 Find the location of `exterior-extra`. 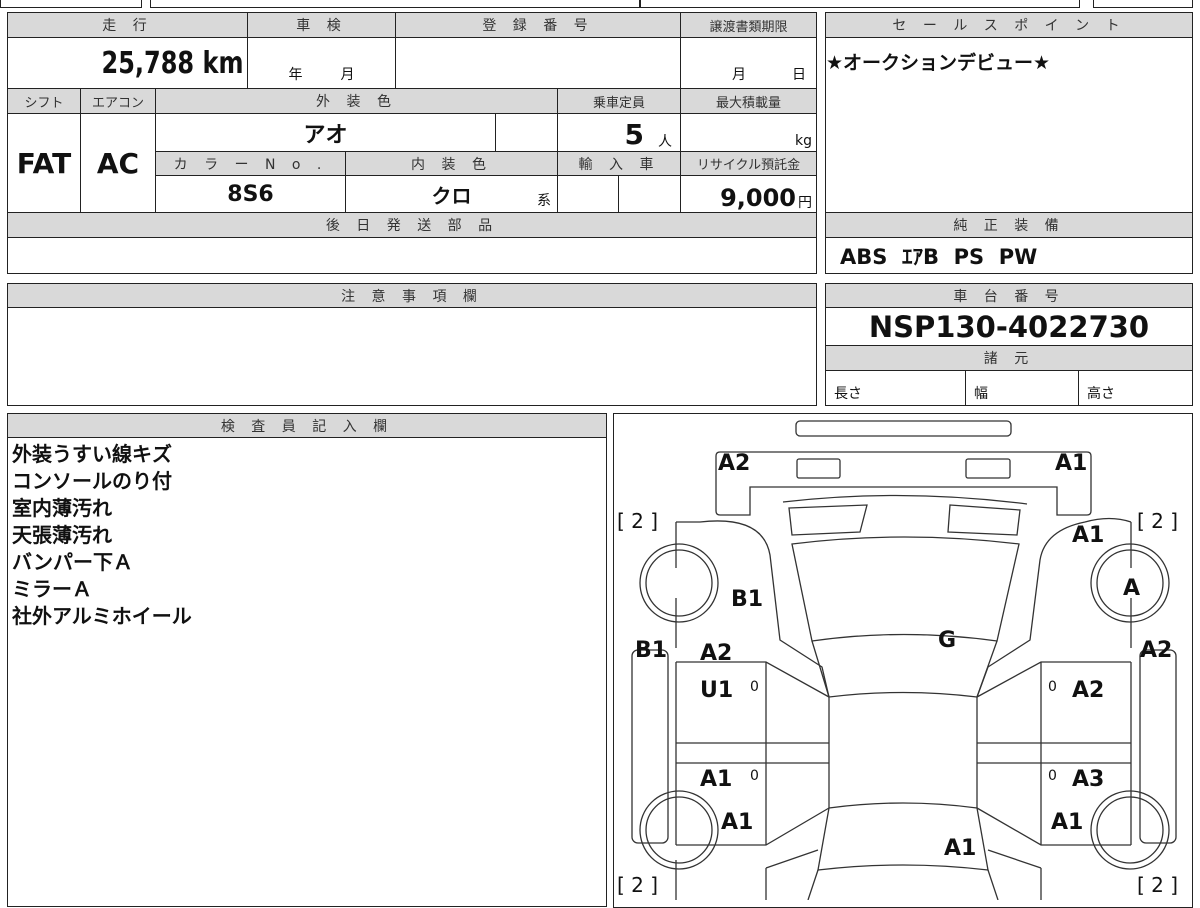

exterior-extra is located at coordinates (526, 132).